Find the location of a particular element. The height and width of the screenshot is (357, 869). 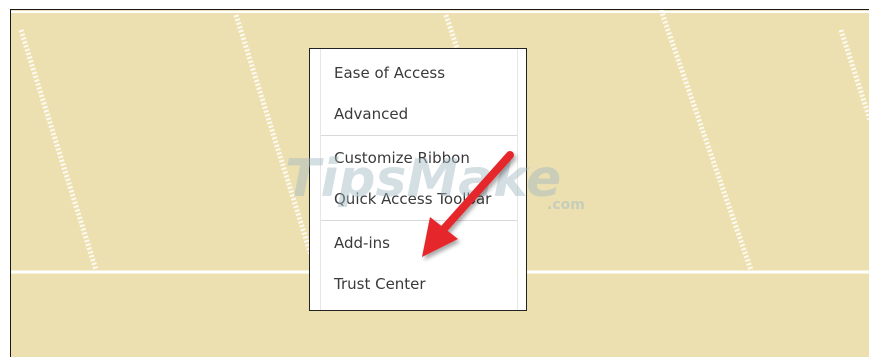

menu-item-trust-center: Trust Center is located at coordinates (380, 284).